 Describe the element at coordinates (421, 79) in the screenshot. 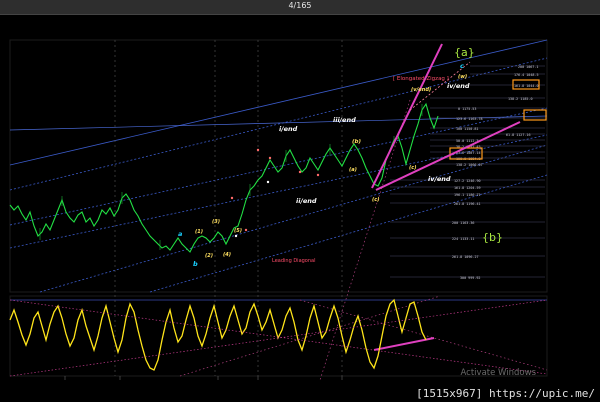

I see `elongated-zigzag-label: [ Elongated Zigzag ]` at that location.